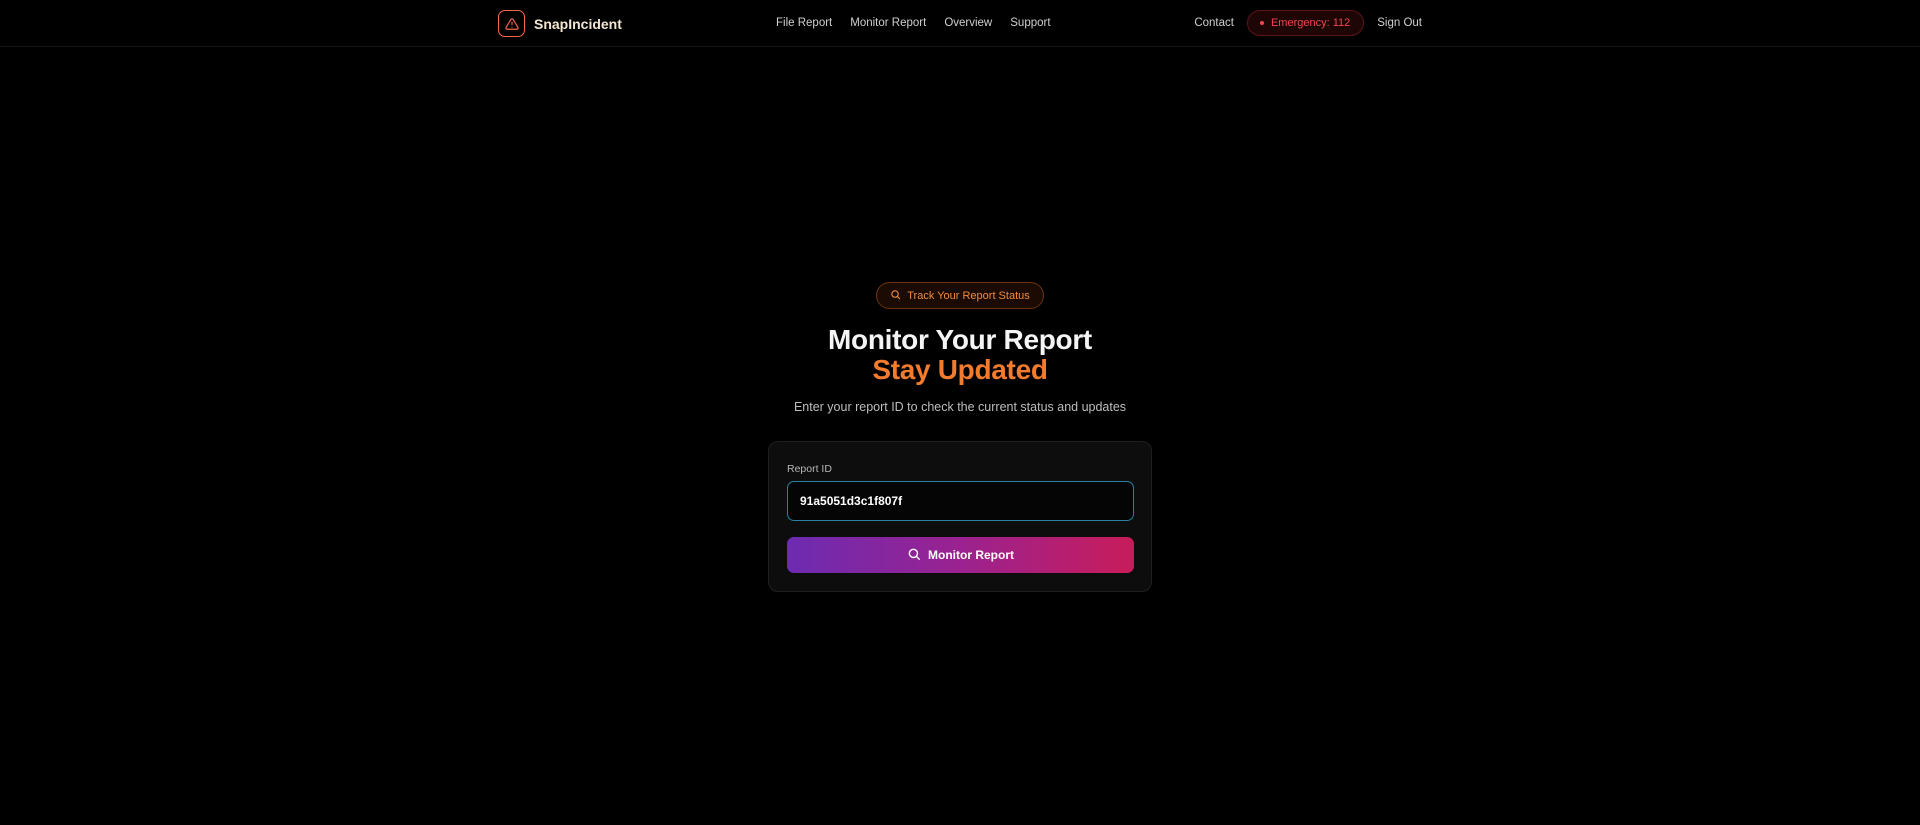 This screenshot has width=1920, height=825. What do you see at coordinates (968, 23) in the screenshot?
I see `nav-link-overview: Overview` at bounding box center [968, 23].